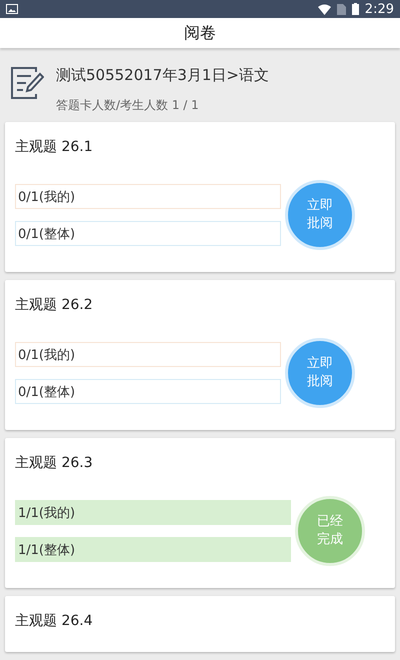 The image size is (400, 660). I want to click on overall-progress: 1/1(整体), so click(153, 549).